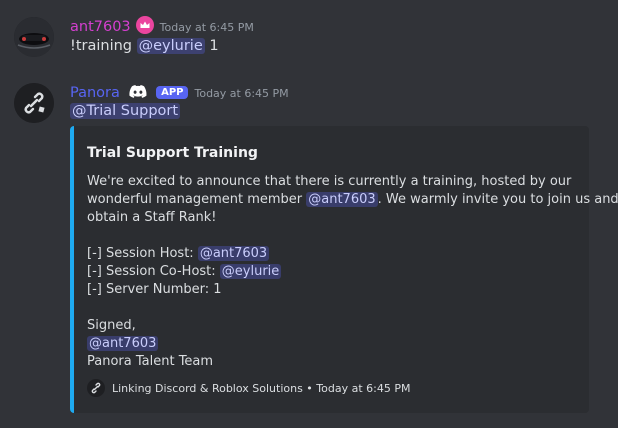 The height and width of the screenshot is (428, 618). Describe the element at coordinates (172, 153) in the screenshot. I see `embed-title: Trial Support Training` at that location.